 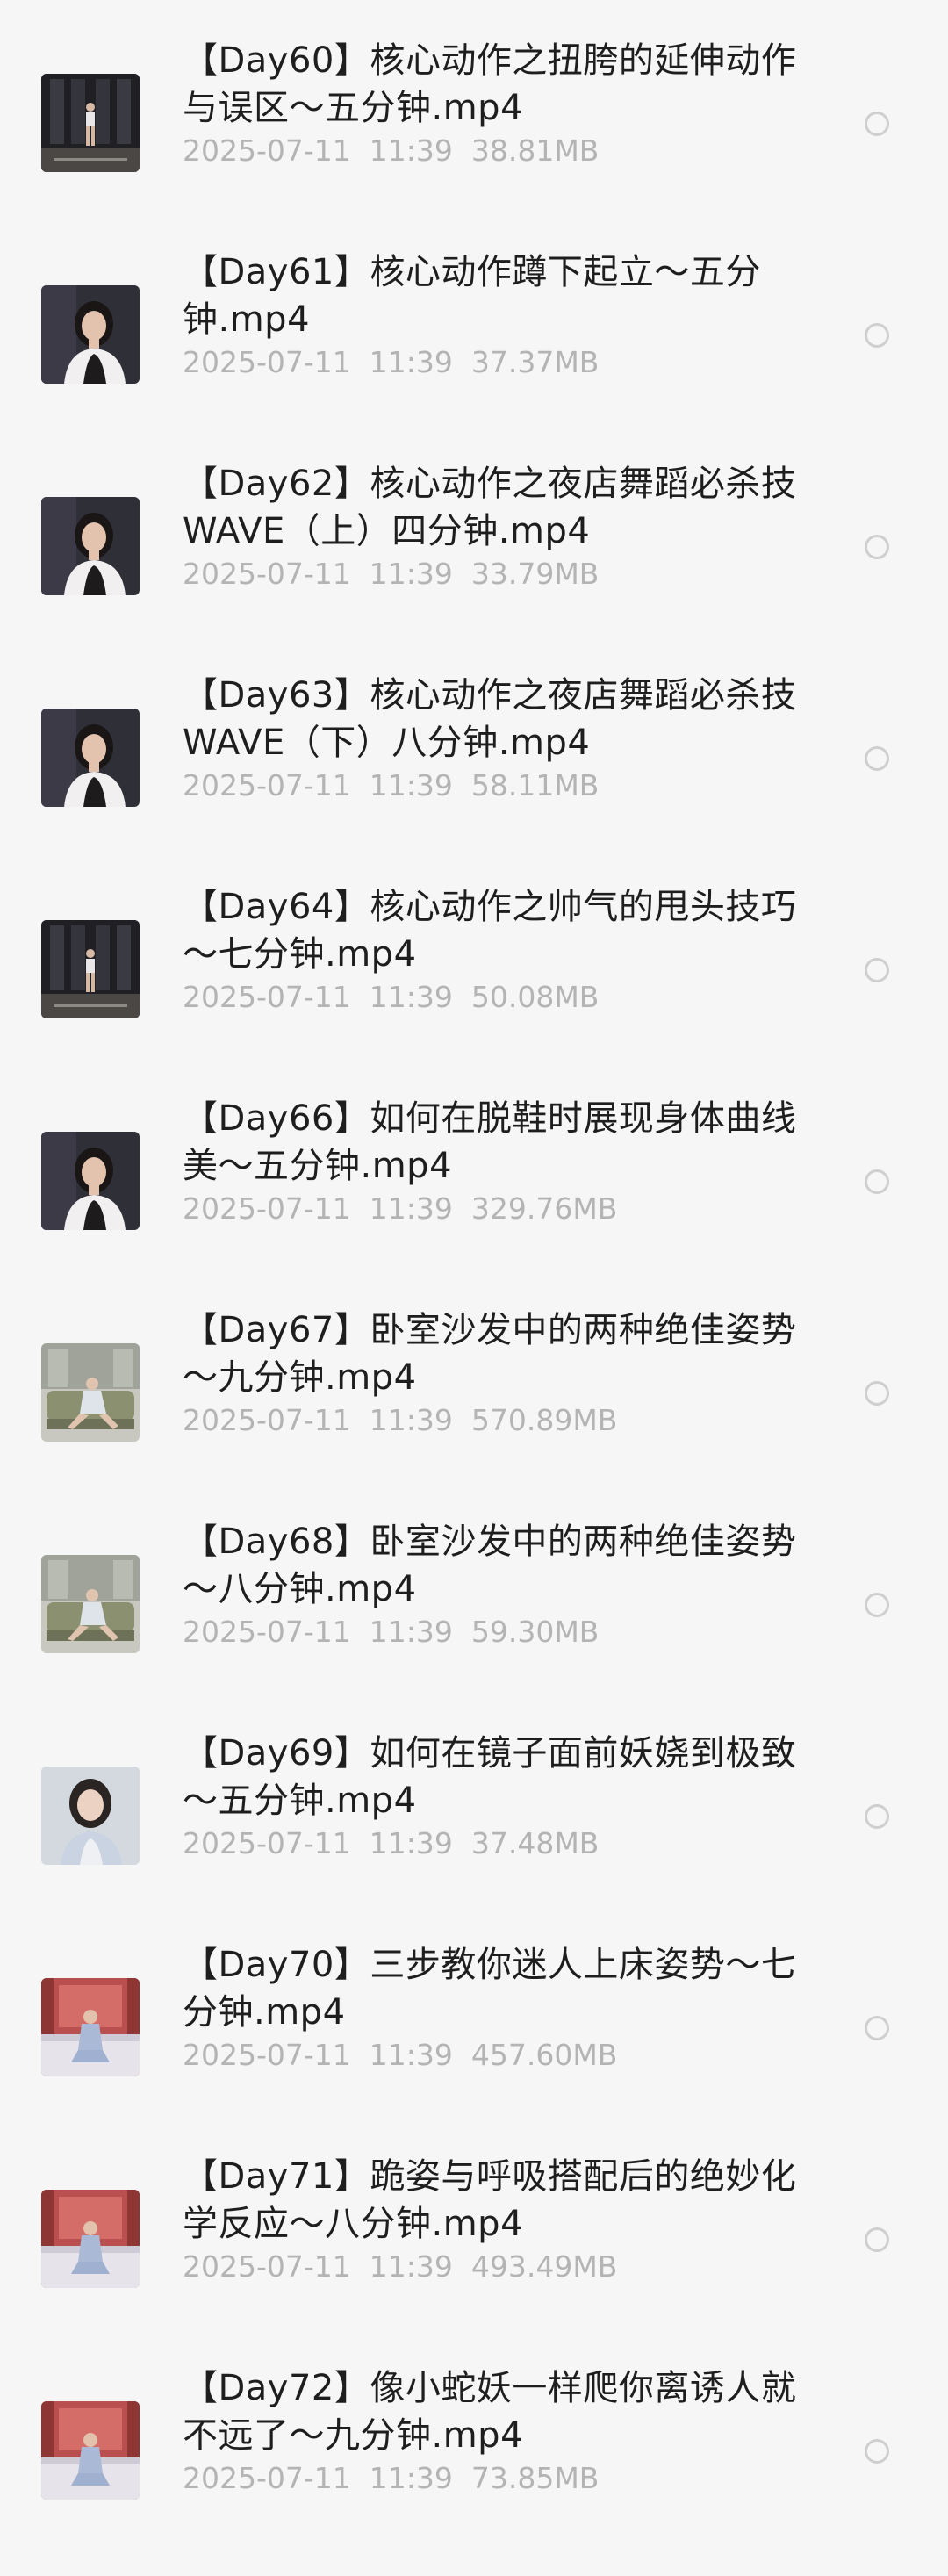 What do you see at coordinates (490, 2200) in the screenshot?
I see `file-name: 【Day71】跪姿与呼吸搭配后的绝妙化学反应～八分钟.mp4` at bounding box center [490, 2200].